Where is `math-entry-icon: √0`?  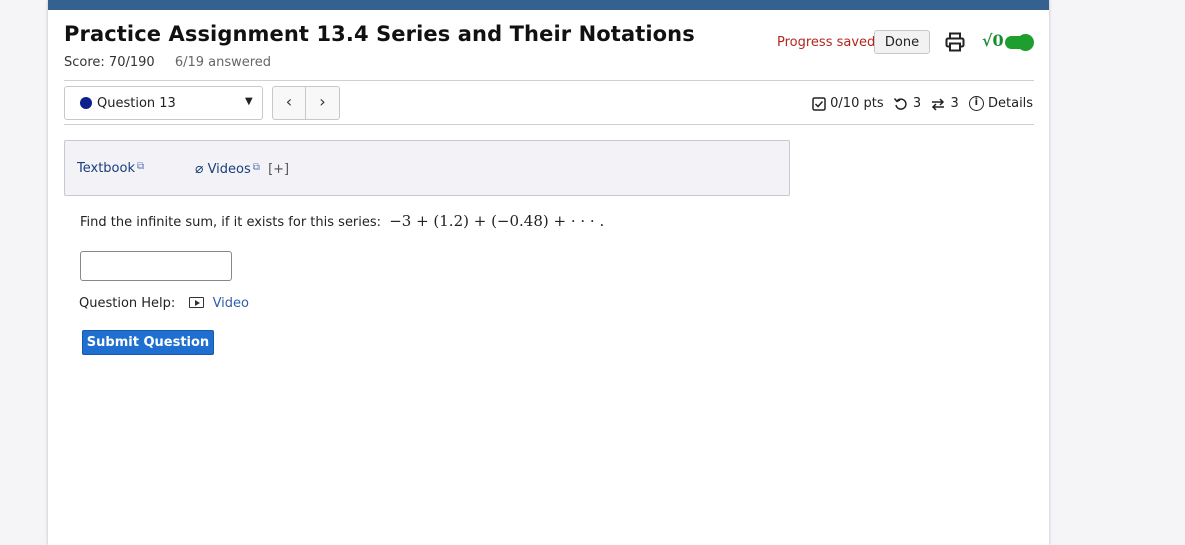 math-entry-icon: √0 is located at coordinates (993, 40).